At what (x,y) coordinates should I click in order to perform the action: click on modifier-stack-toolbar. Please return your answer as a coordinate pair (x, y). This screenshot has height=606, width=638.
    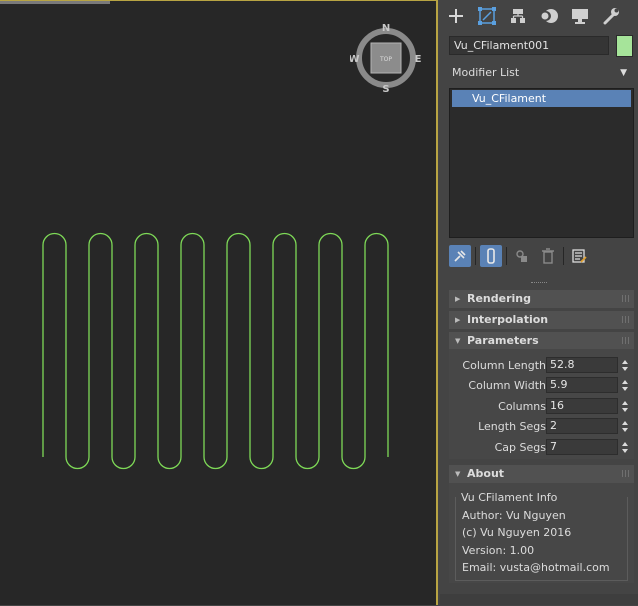
    Looking at the image, I should click on (519, 256).